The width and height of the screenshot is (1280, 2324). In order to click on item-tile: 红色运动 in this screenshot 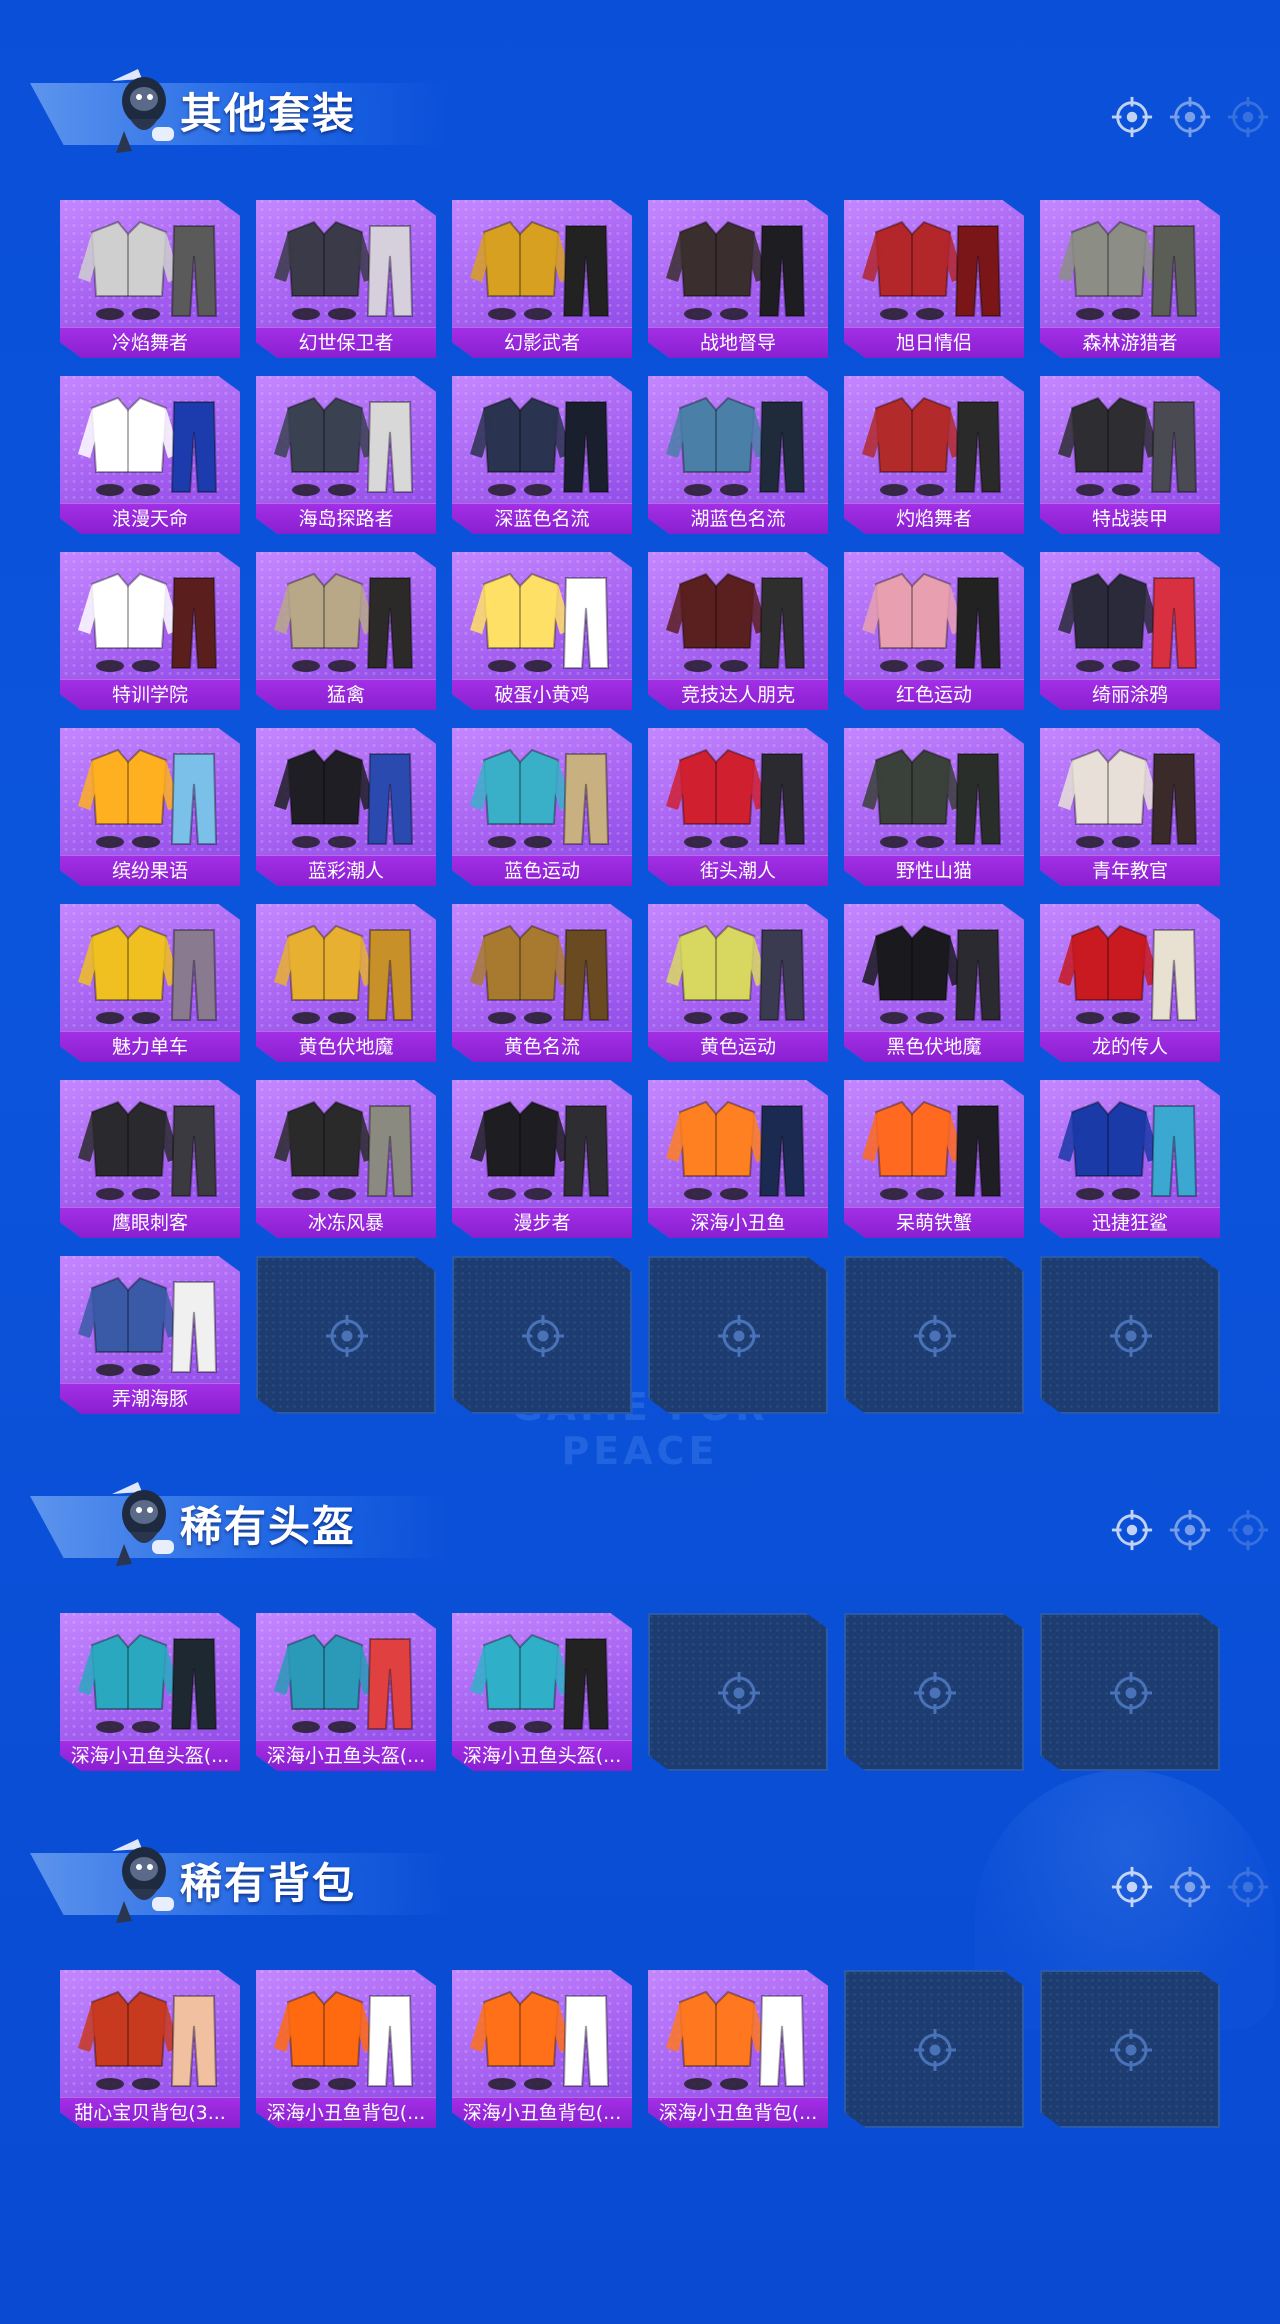, I will do `click(934, 631)`.